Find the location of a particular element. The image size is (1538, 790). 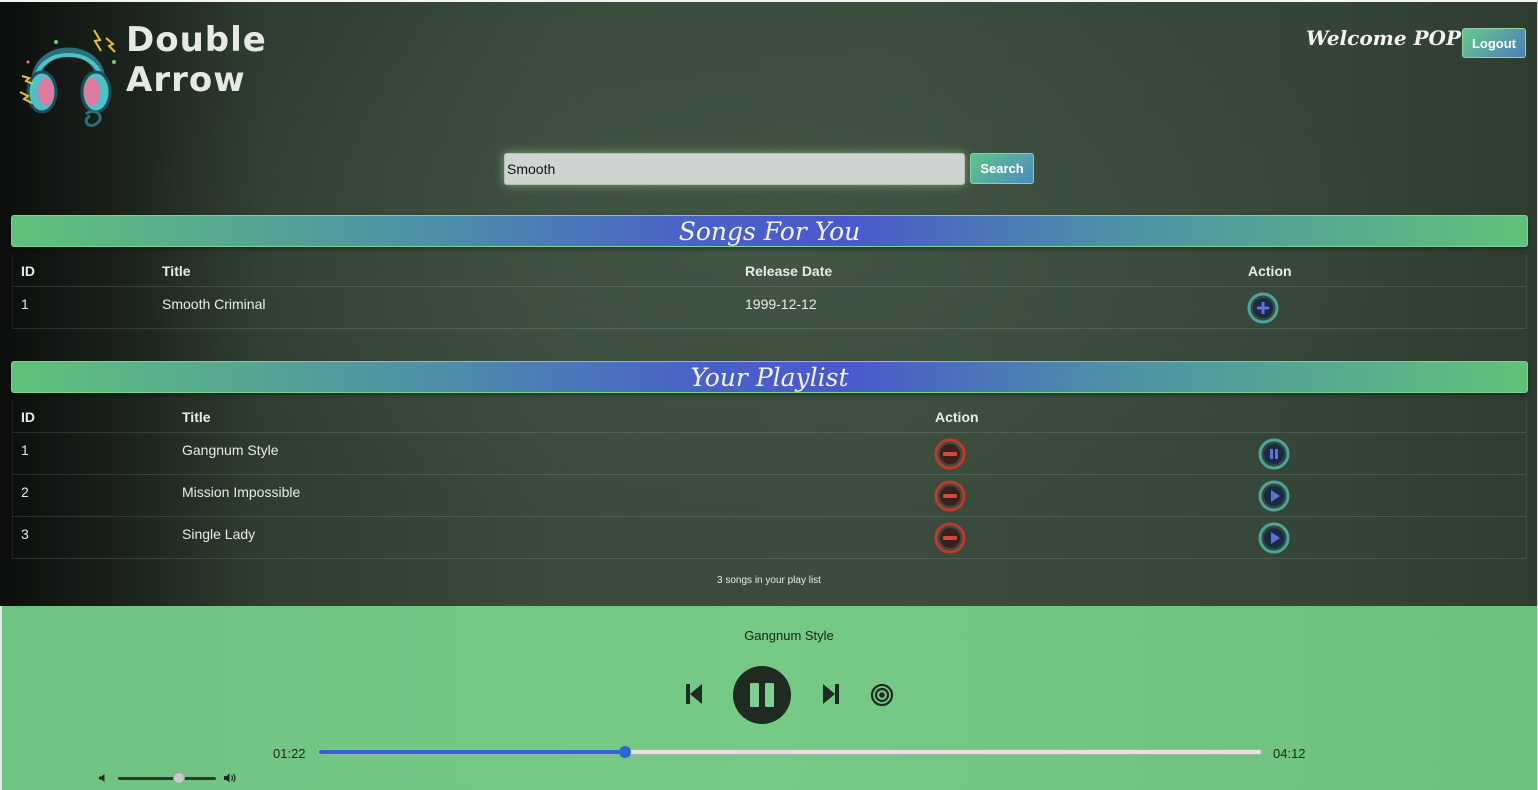

playlist-song-title: Mission Impossible is located at coordinates (241, 492).